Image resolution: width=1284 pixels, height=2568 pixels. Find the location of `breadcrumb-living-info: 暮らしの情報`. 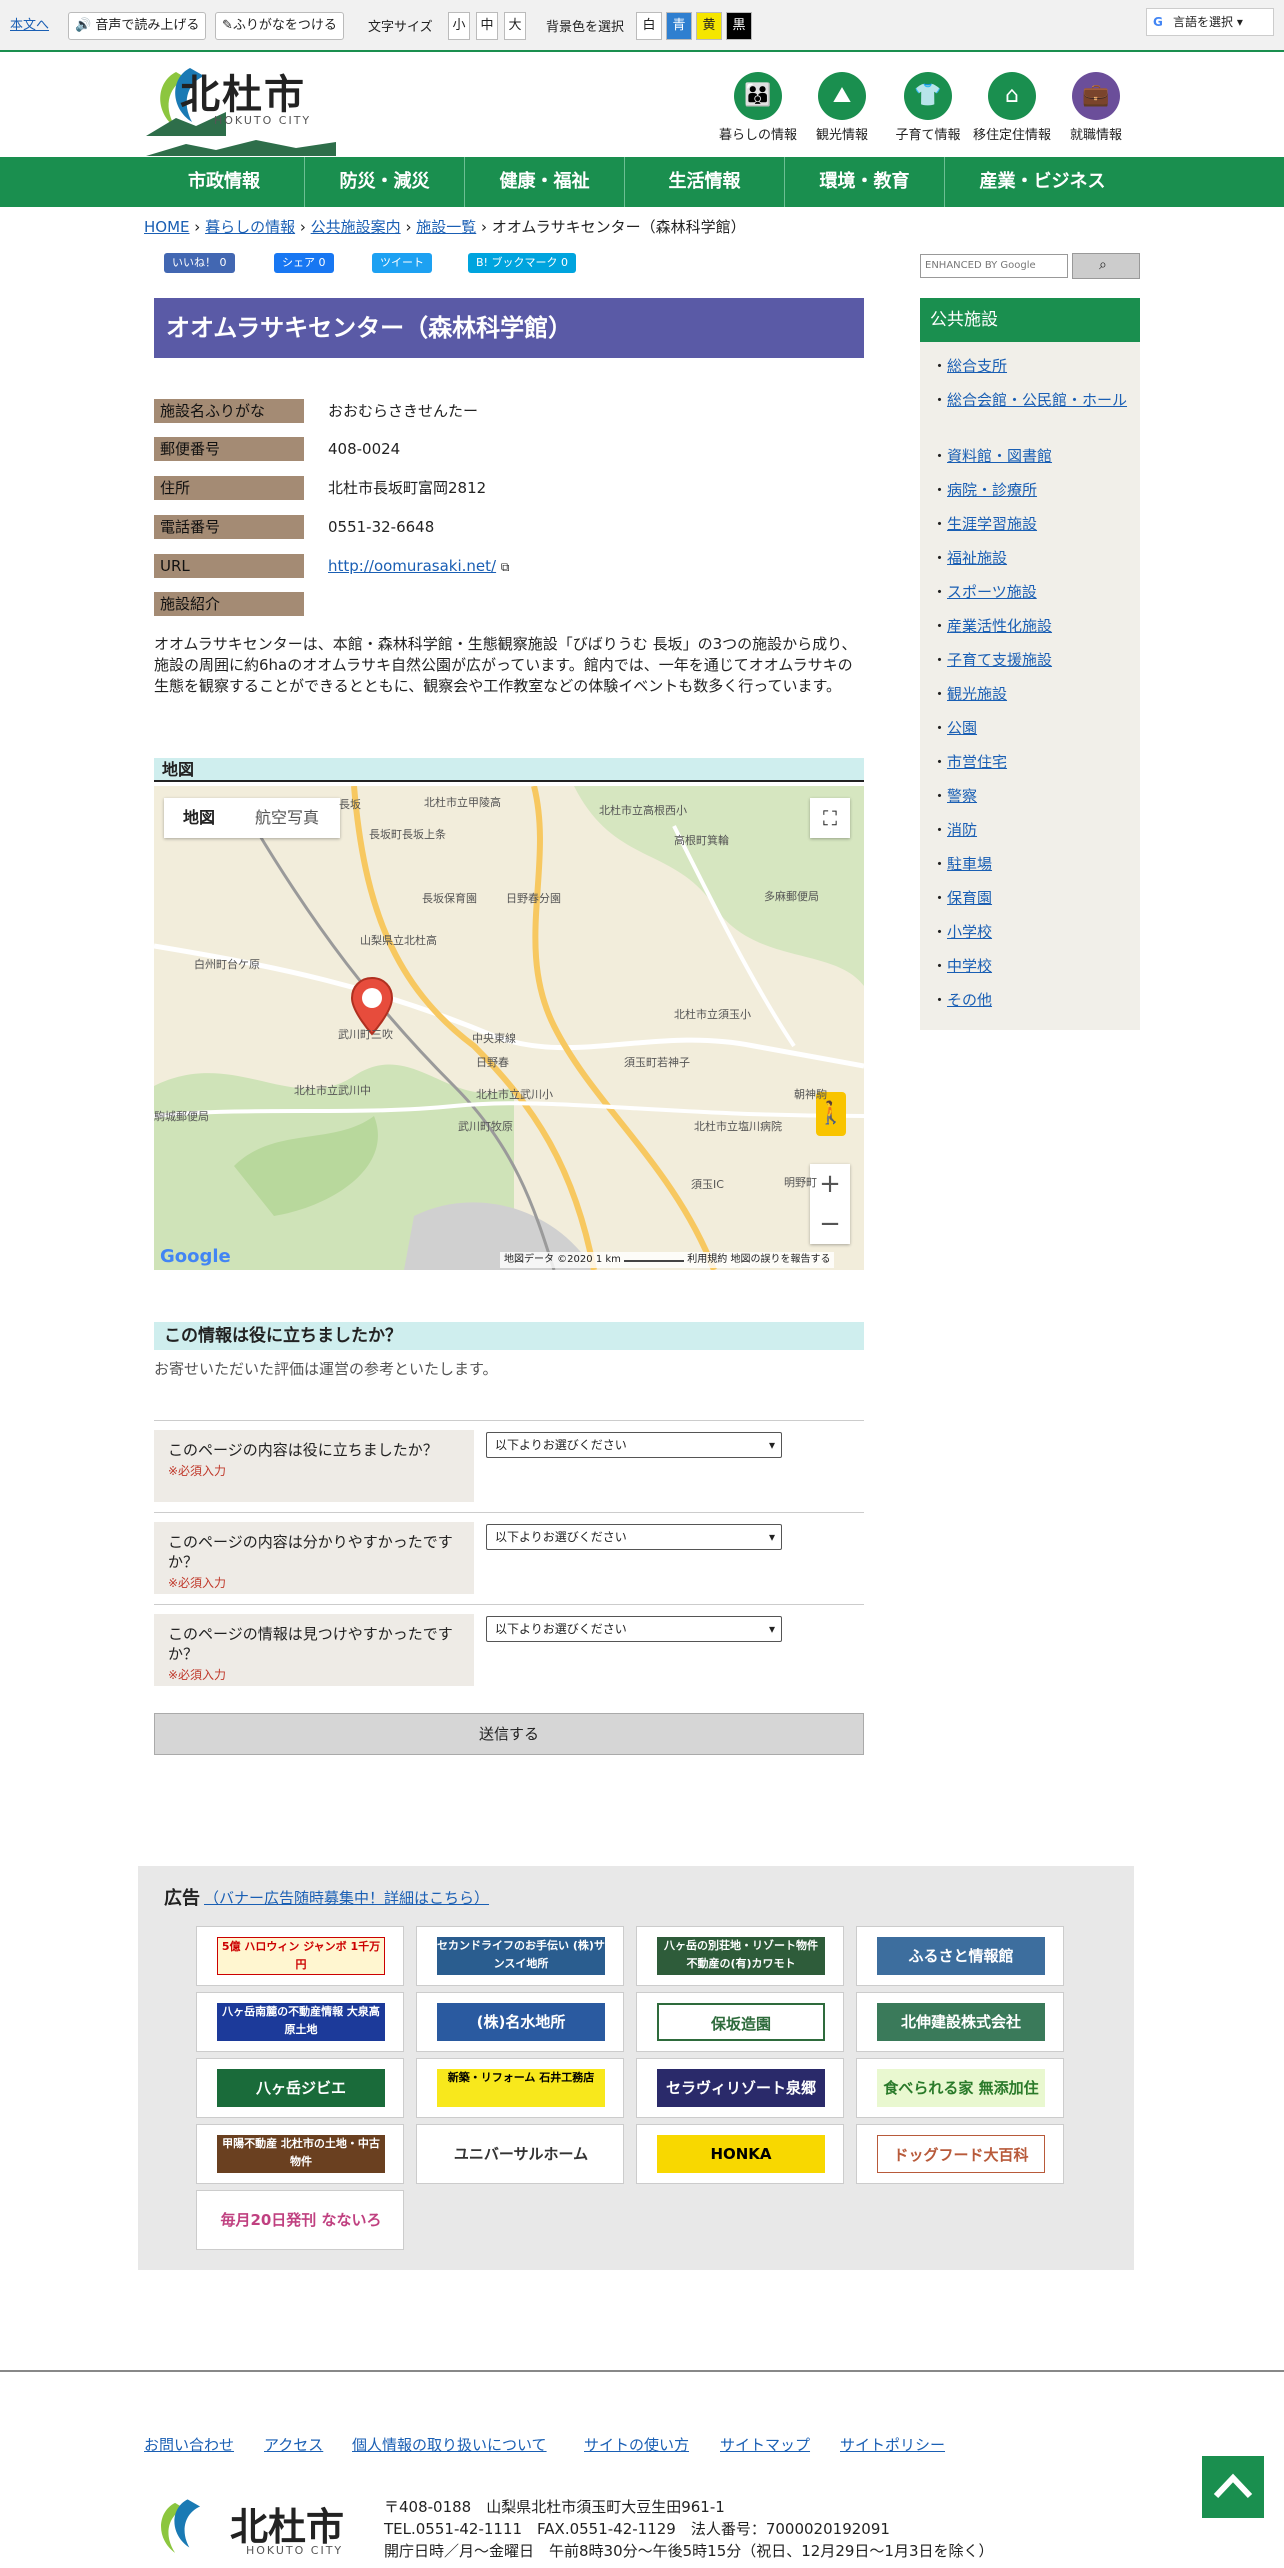

breadcrumb-living-info: 暮らしの情報 is located at coordinates (250, 227).